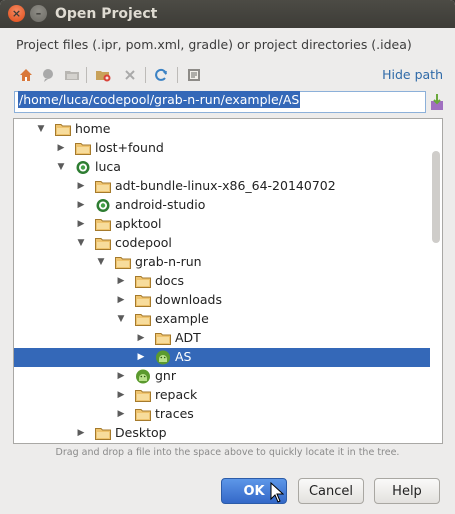  Describe the element at coordinates (176, 394) in the screenshot. I see `tree-row-label: repack` at that location.